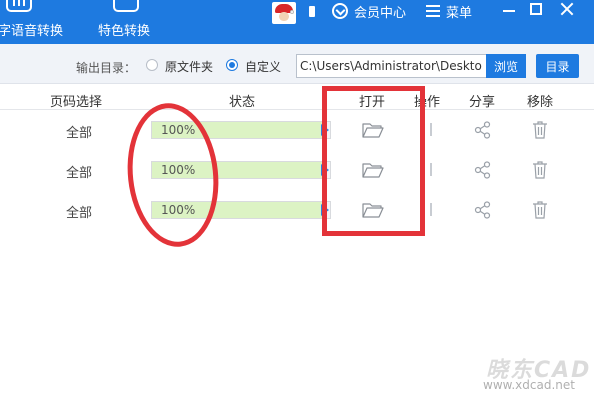  I want to click on vip-icon, so click(340, 11).